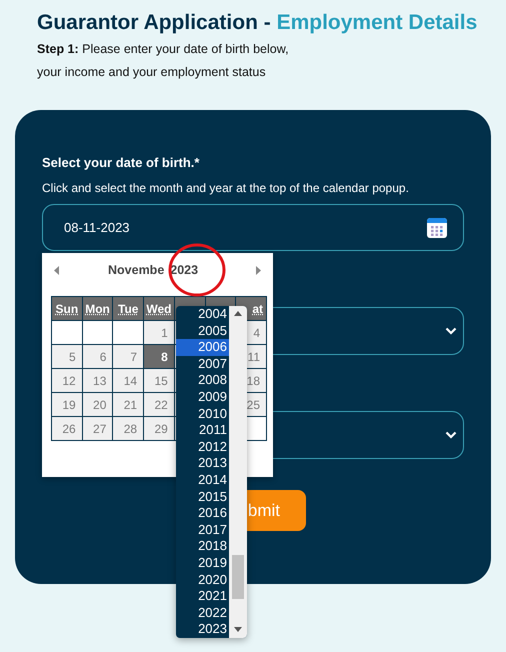 The width and height of the screenshot is (506, 652). I want to click on calendar-day: 12, so click(67, 380).